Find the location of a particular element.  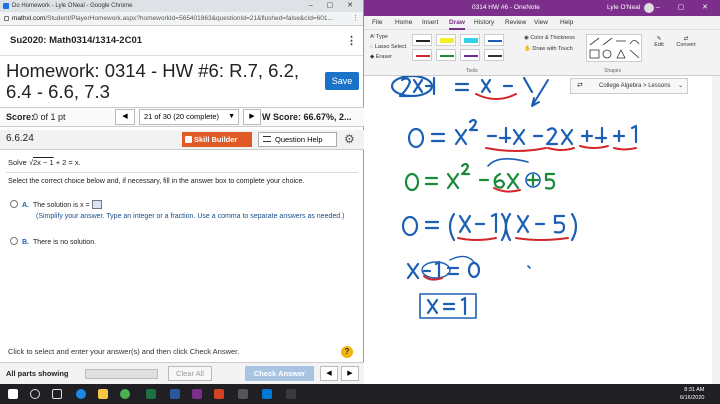

onenote-user: Lyle O'Neal is located at coordinates (624, 7).